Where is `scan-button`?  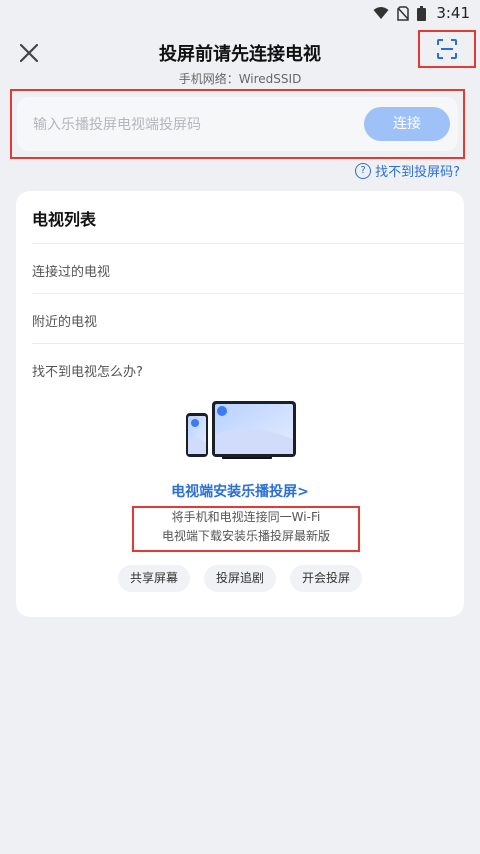 scan-button is located at coordinates (447, 49).